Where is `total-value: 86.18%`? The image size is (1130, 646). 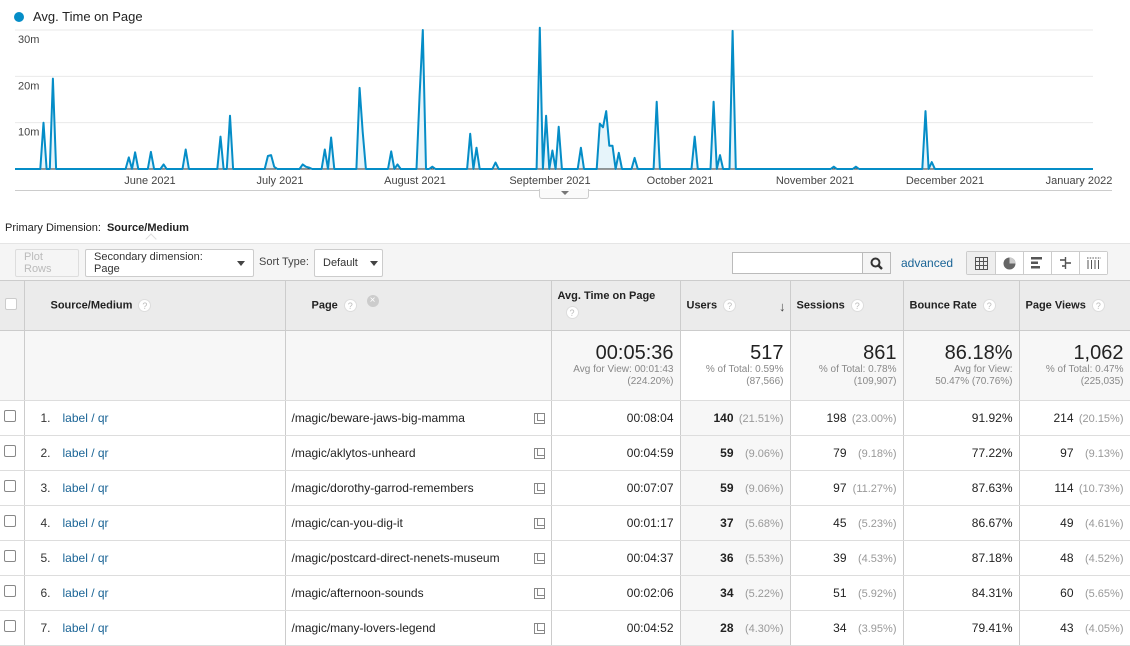 total-value: 86.18% is located at coordinates (978, 352).